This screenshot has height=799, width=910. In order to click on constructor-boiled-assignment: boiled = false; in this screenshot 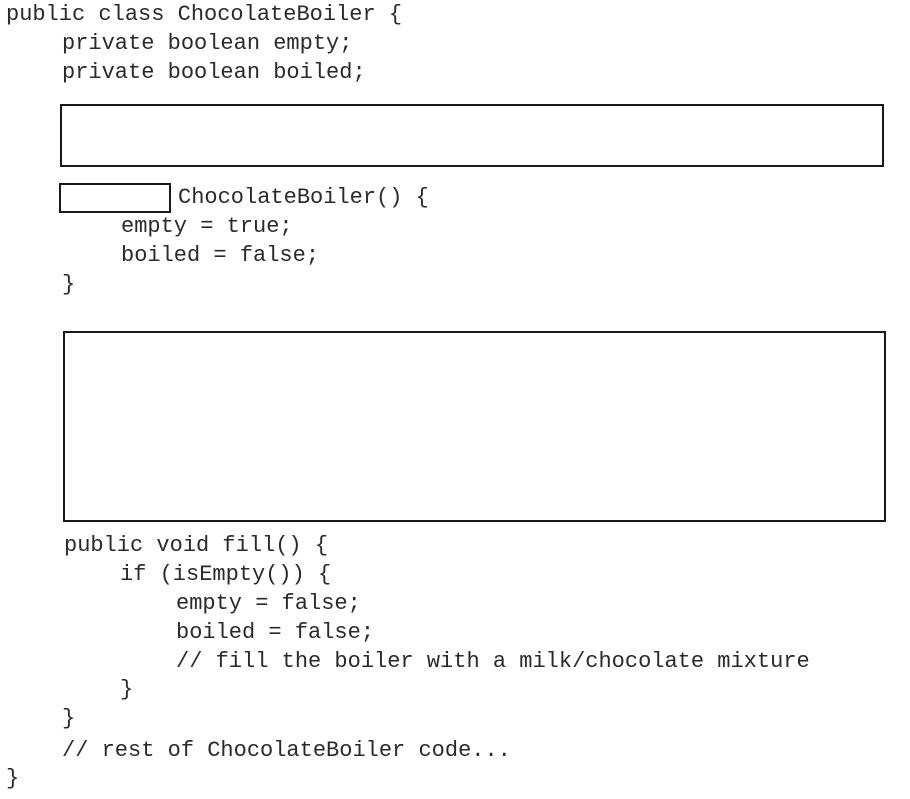, I will do `click(220, 255)`.